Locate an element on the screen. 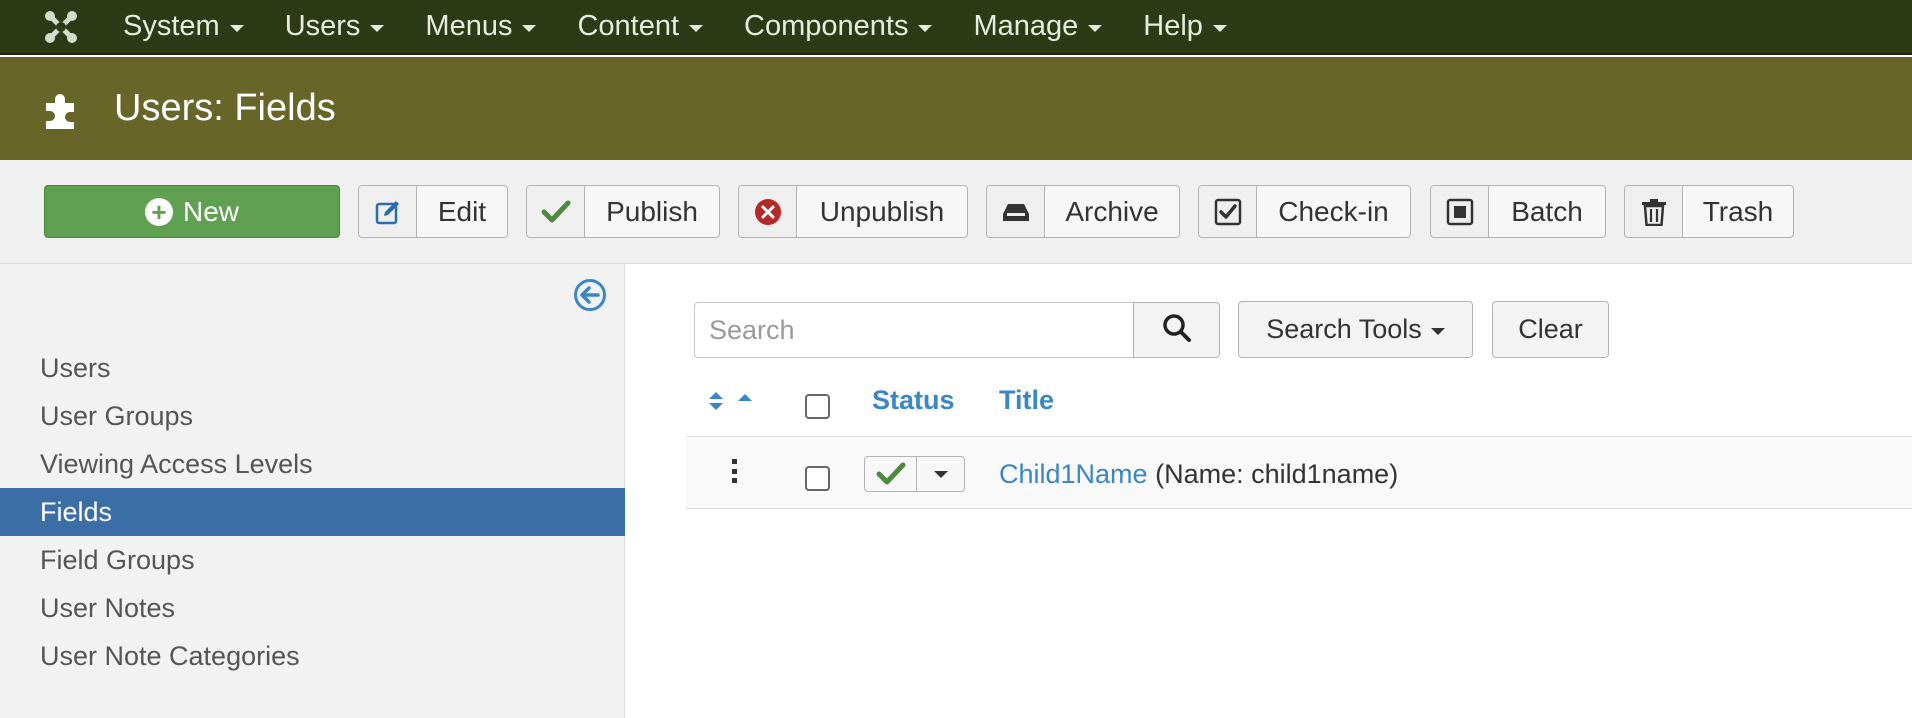 The image size is (1912, 718). drag-handle-icon is located at coordinates (734, 471).